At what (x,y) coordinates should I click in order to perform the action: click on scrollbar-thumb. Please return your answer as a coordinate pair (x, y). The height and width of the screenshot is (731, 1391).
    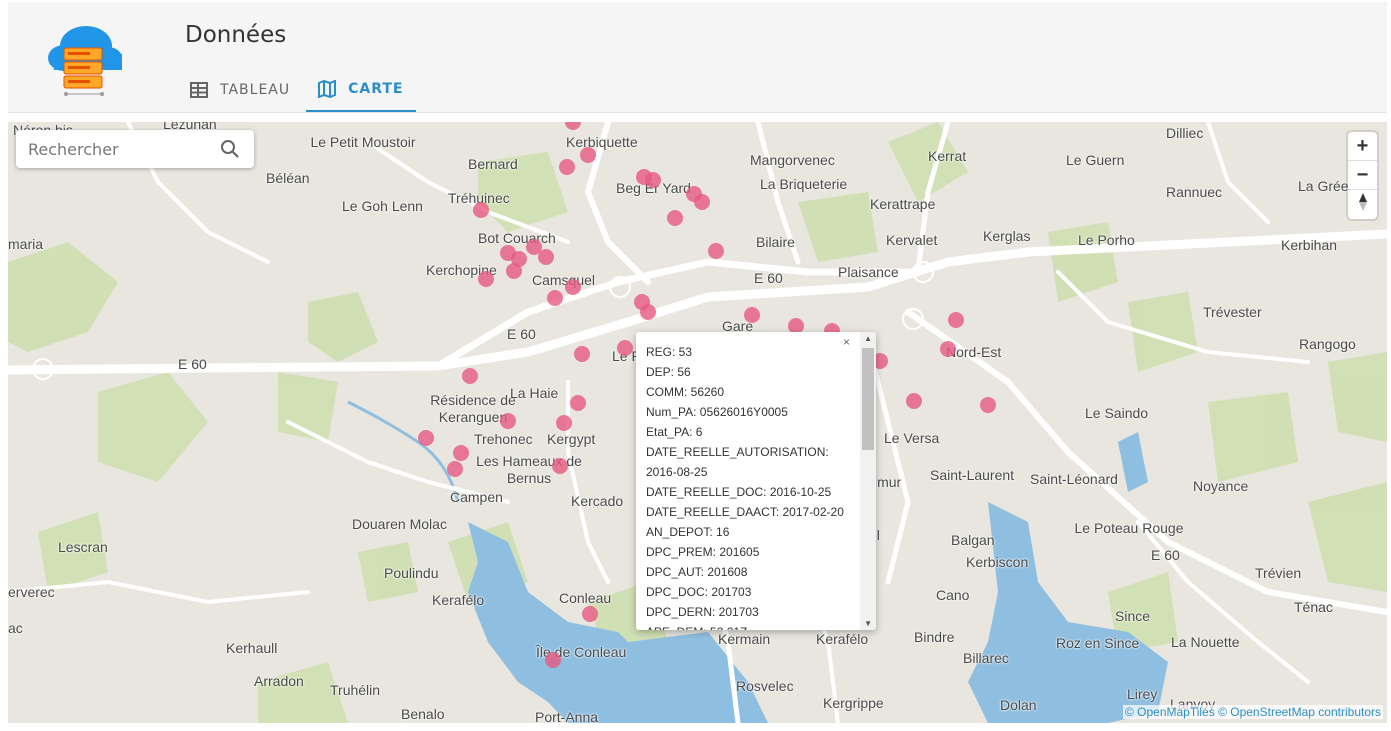
    Looking at the image, I should click on (868, 399).